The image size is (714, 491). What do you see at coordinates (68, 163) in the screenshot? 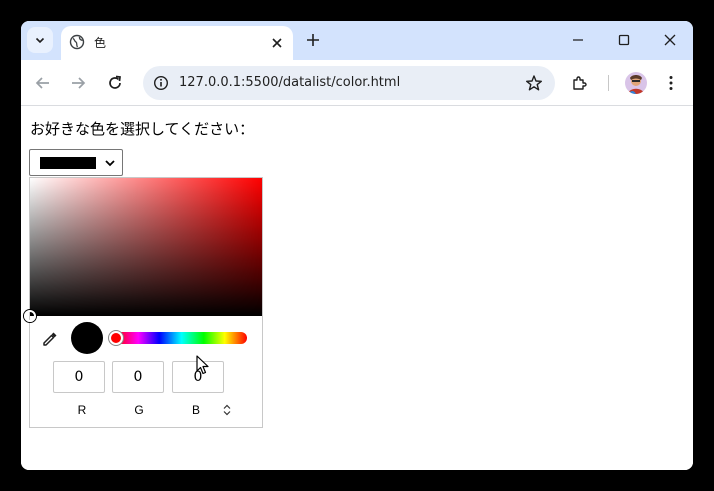
I see `selected-color-swatch` at bounding box center [68, 163].